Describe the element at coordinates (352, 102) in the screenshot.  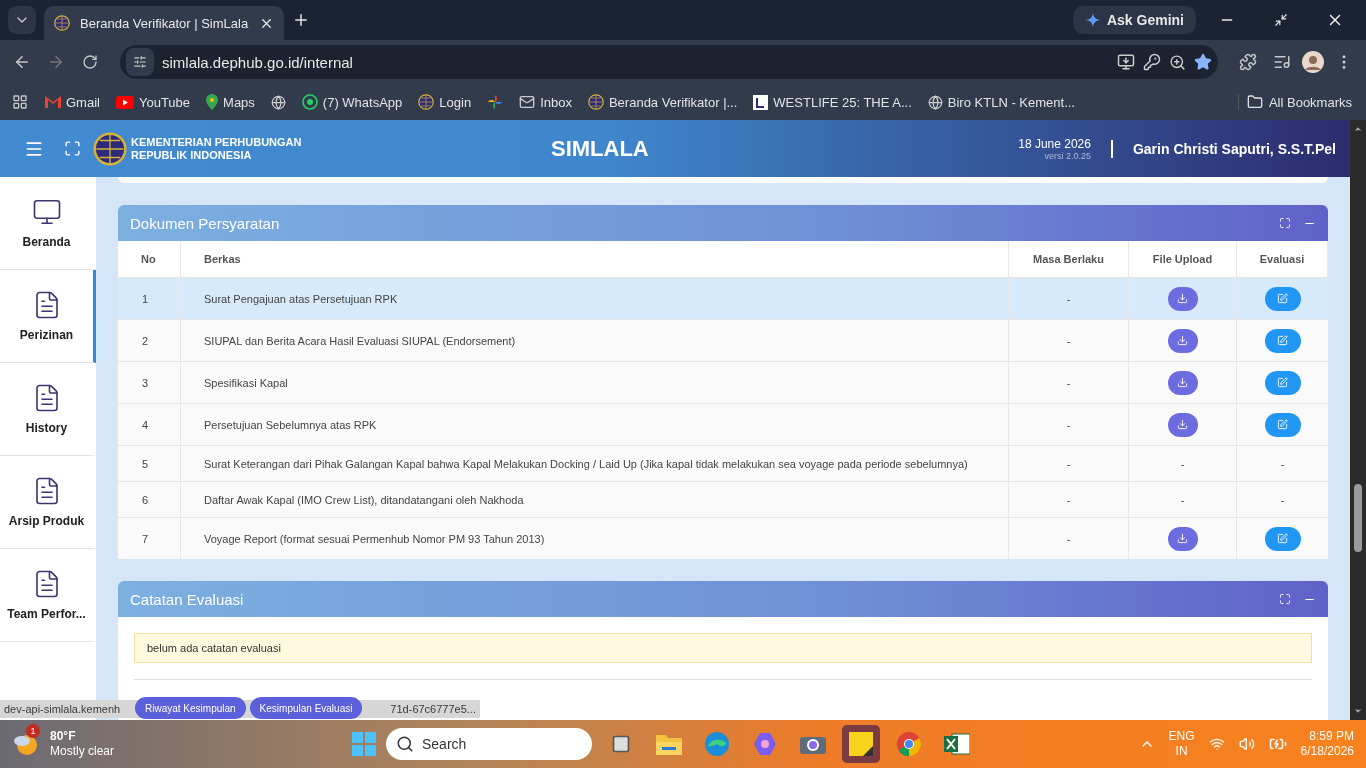
I see `bookmark-item: (7) WhatsApp` at that location.